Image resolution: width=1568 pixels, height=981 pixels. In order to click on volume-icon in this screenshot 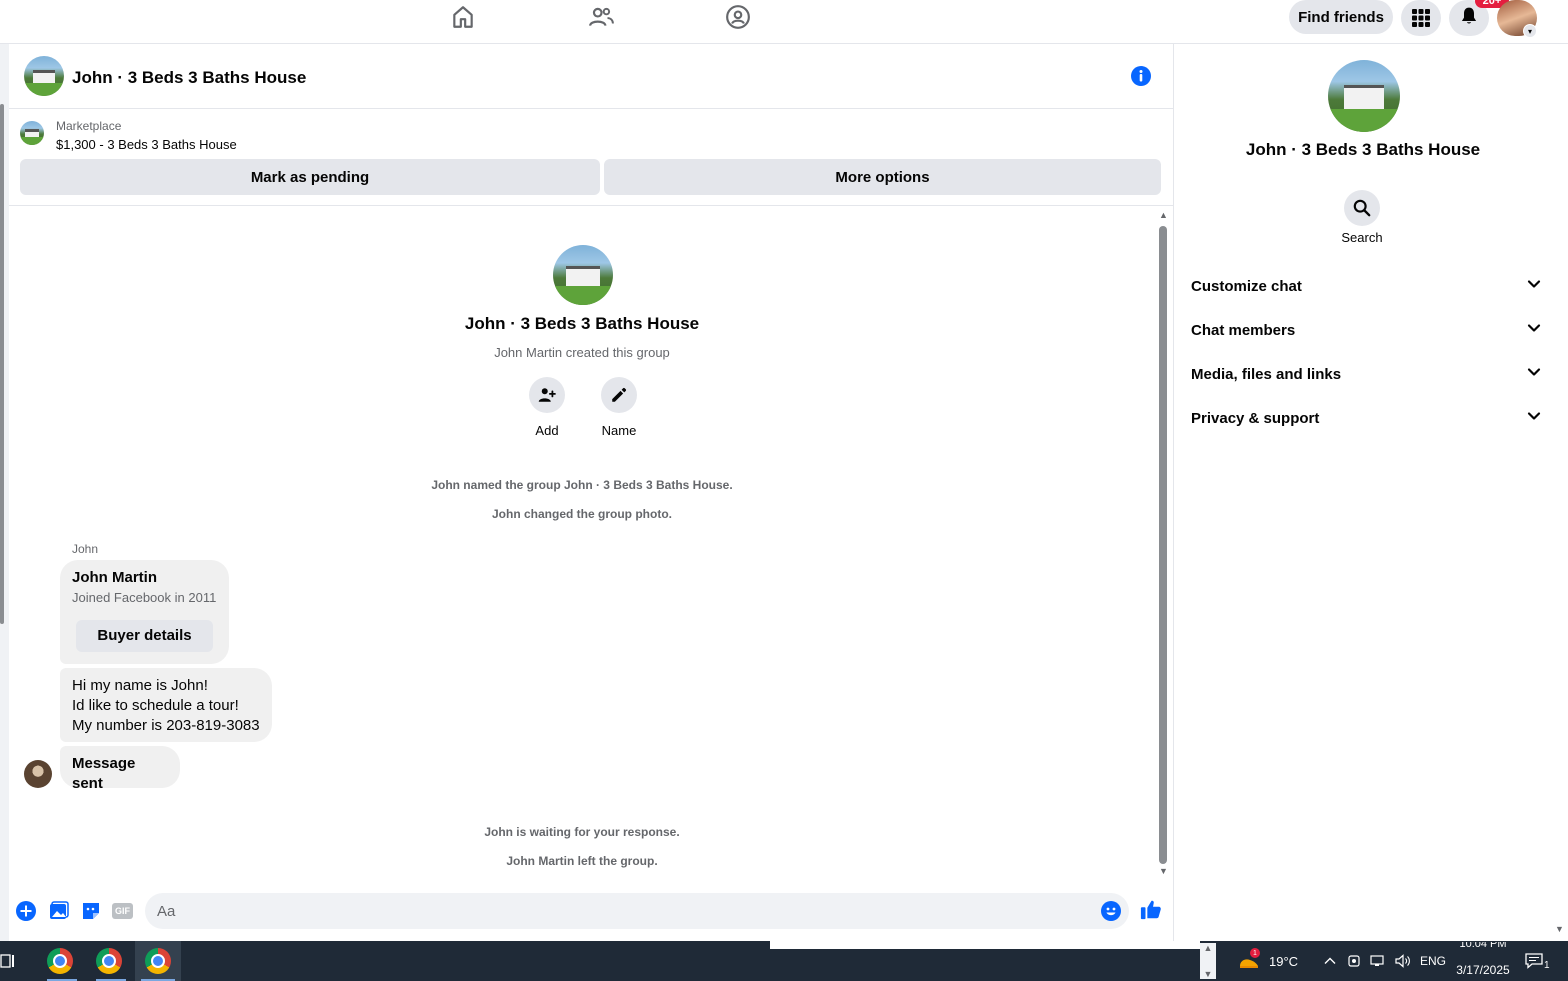, I will do `click(1403, 961)`.